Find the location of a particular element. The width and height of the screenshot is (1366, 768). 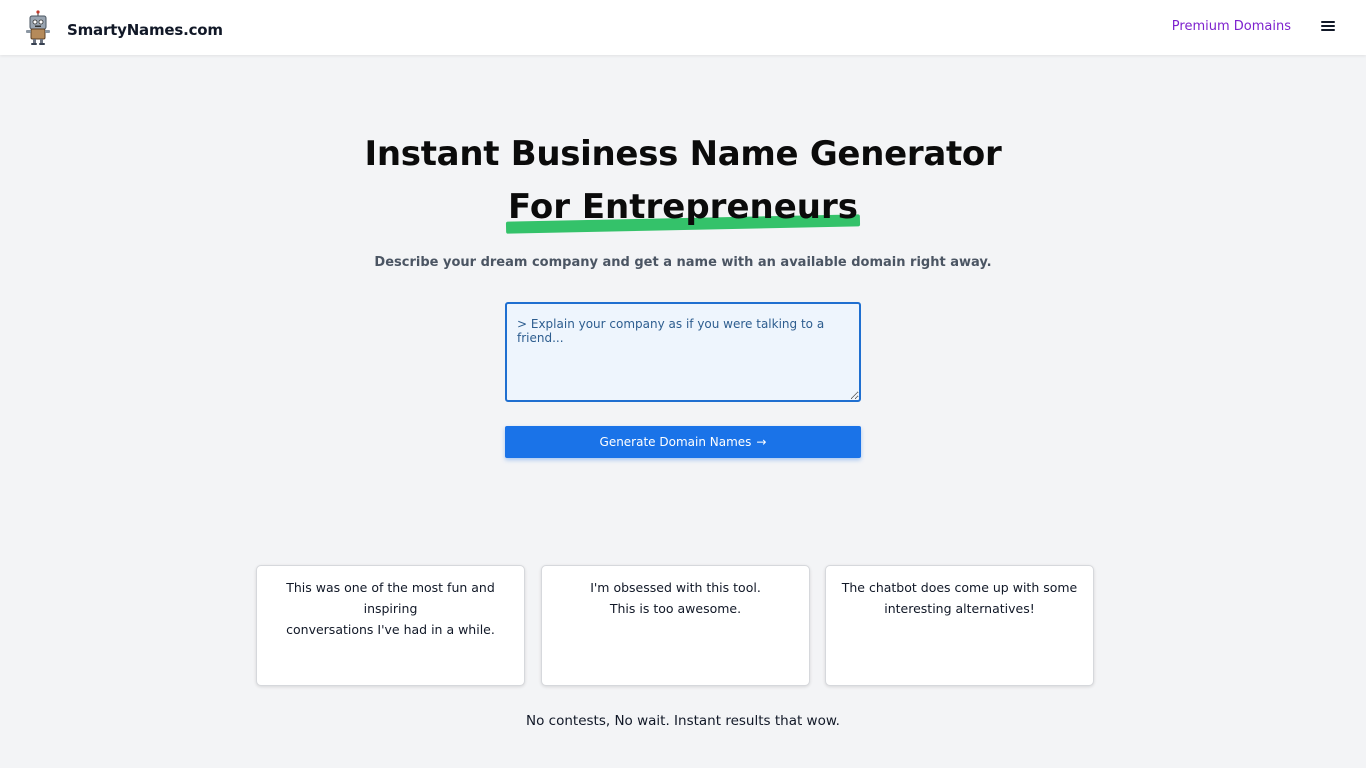

home-link: SmartyNames.com is located at coordinates (123, 30).